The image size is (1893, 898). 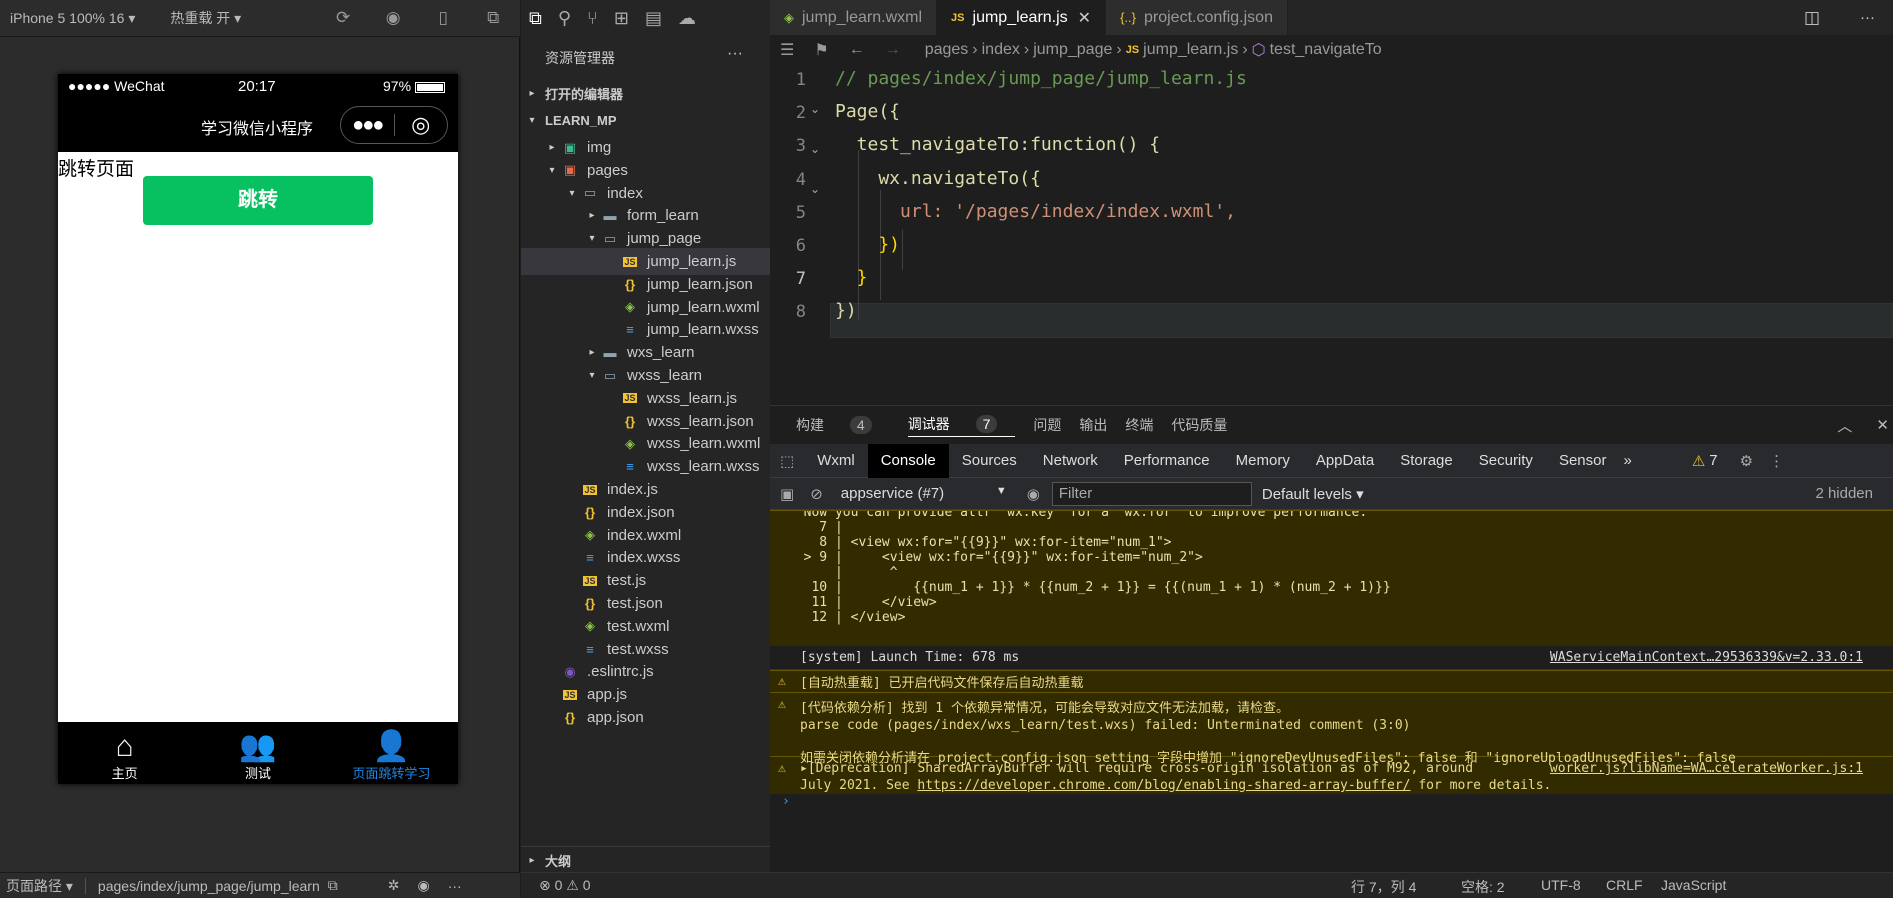 What do you see at coordinates (645, 93) in the screenshot?
I see `open-editors-section: ▸ 打开的编辑器` at bounding box center [645, 93].